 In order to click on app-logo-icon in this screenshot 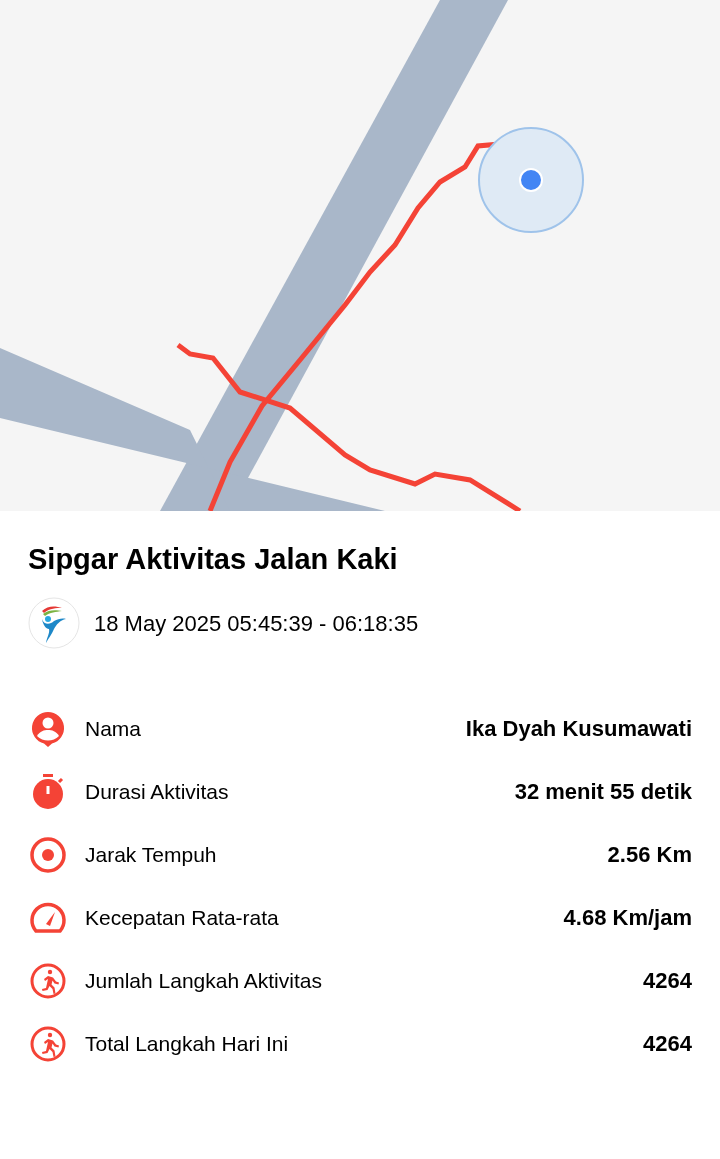, I will do `click(54, 623)`.